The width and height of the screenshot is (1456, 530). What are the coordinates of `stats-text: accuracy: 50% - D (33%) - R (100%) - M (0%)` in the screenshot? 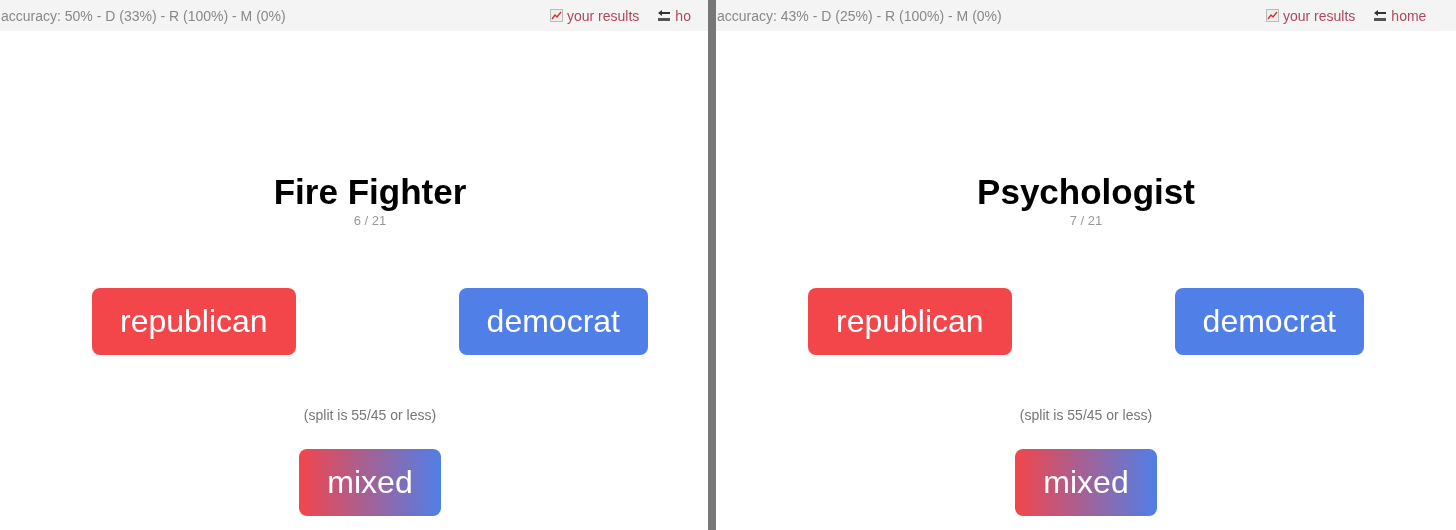 It's located at (144, 15).